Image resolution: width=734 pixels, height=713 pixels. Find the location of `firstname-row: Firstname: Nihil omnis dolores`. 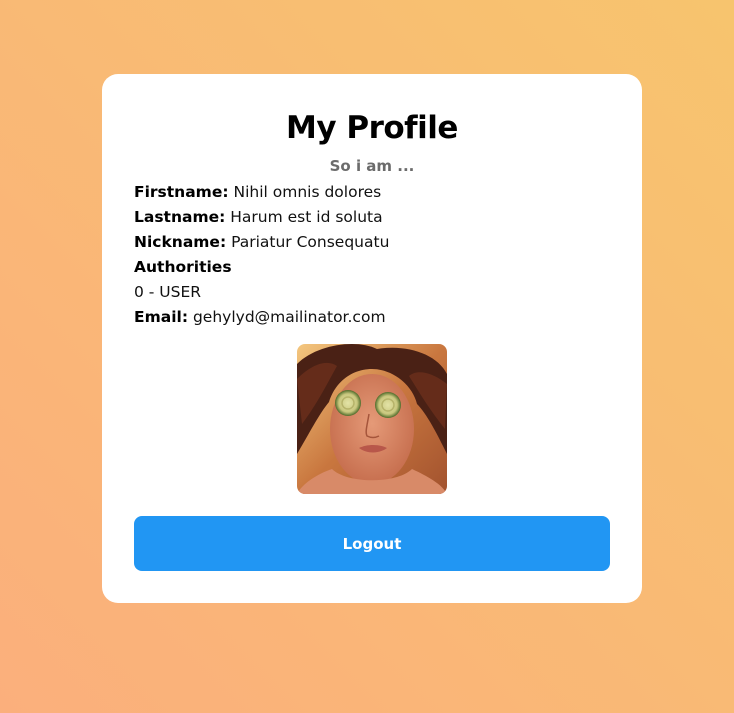

firstname-row: Firstname: Nihil omnis dolores is located at coordinates (261, 192).